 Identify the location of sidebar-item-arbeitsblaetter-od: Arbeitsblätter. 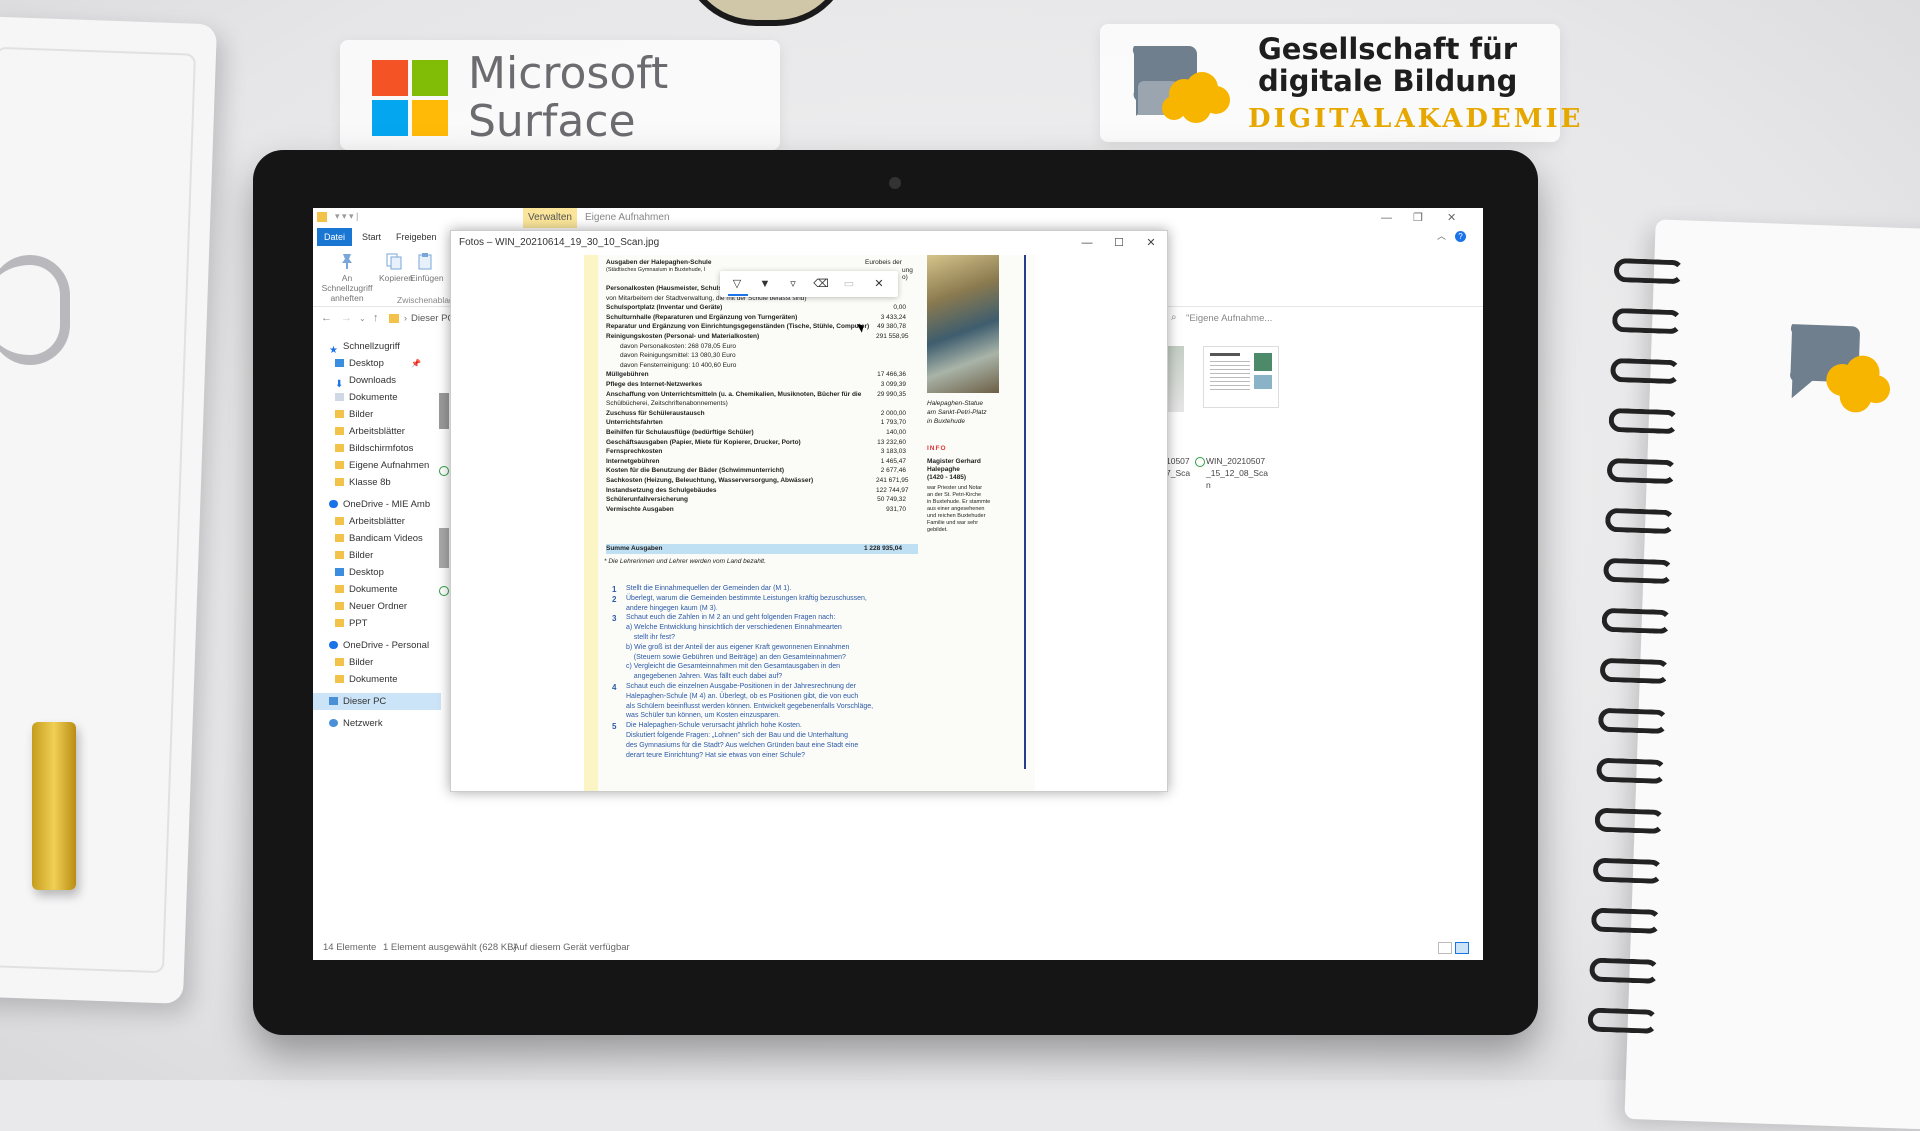
(380, 521).